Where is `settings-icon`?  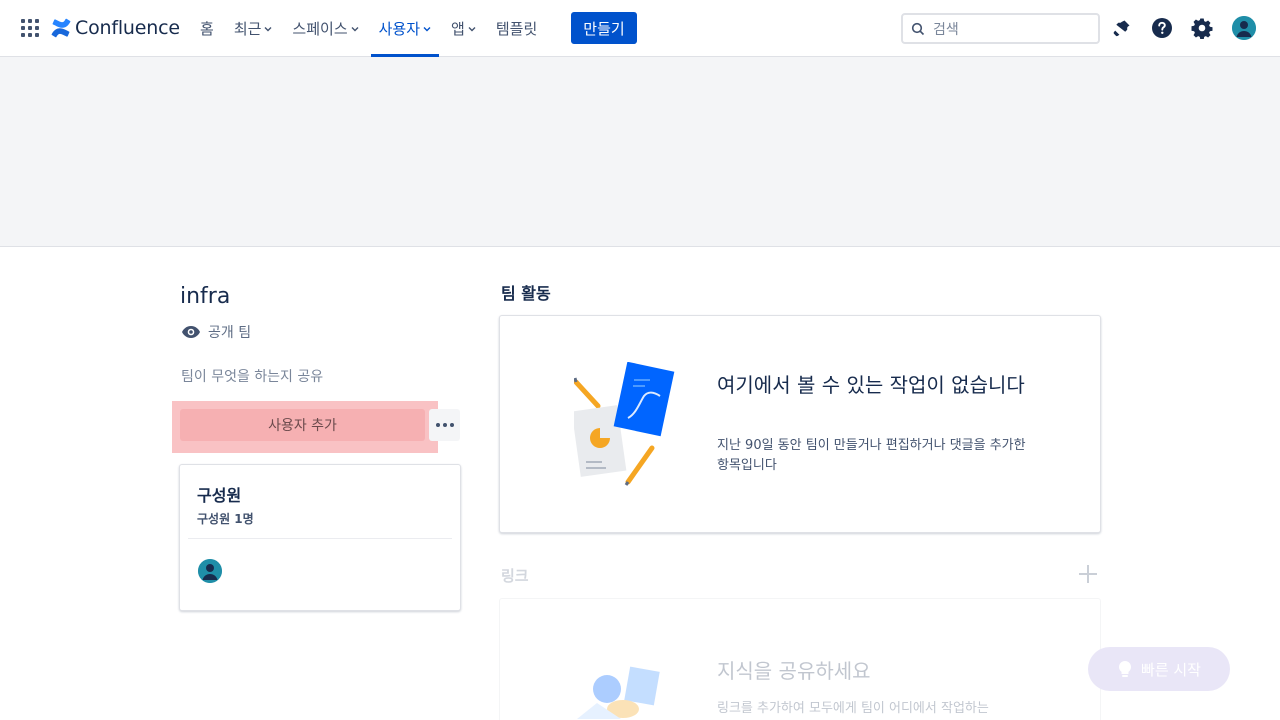
settings-icon is located at coordinates (1202, 28).